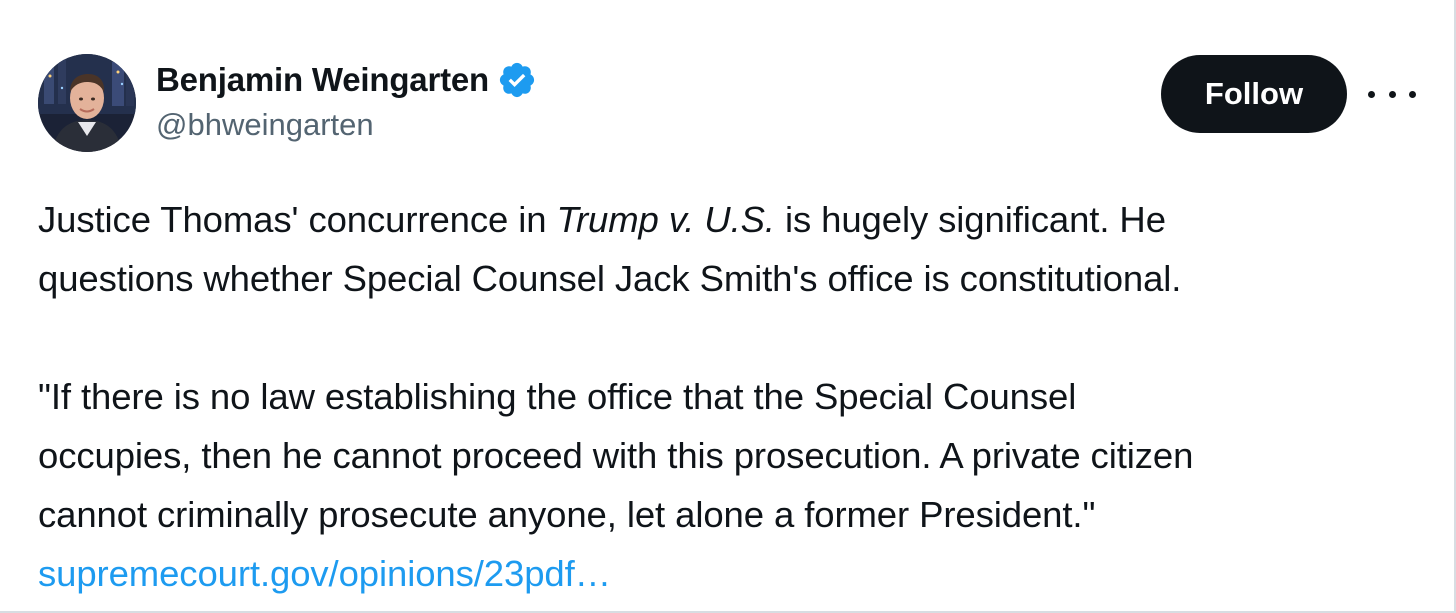 The width and height of the screenshot is (1456, 613). I want to click on avatar-image, so click(87, 103).